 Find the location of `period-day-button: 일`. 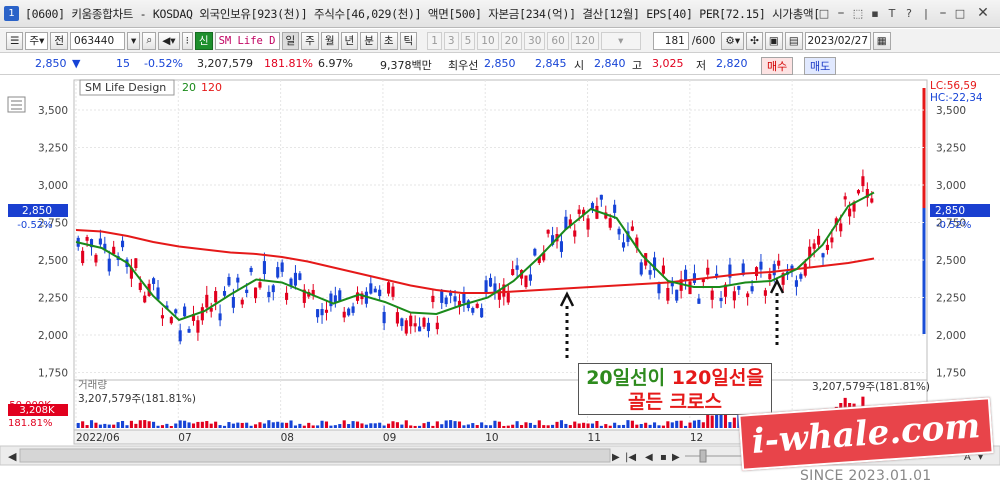

period-day-button: 일 is located at coordinates (290, 40).